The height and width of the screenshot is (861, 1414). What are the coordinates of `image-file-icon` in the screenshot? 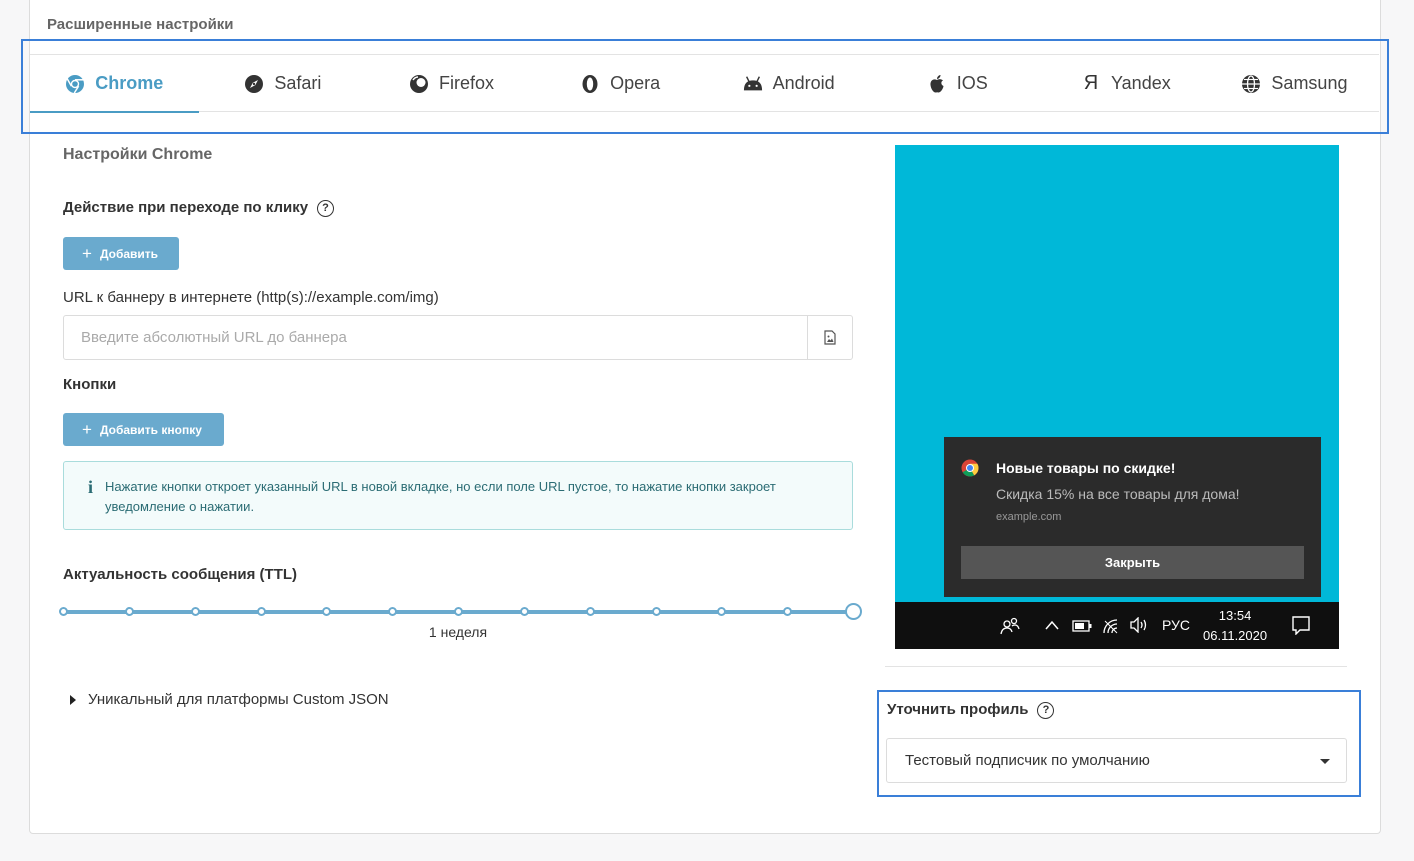 It's located at (830, 337).